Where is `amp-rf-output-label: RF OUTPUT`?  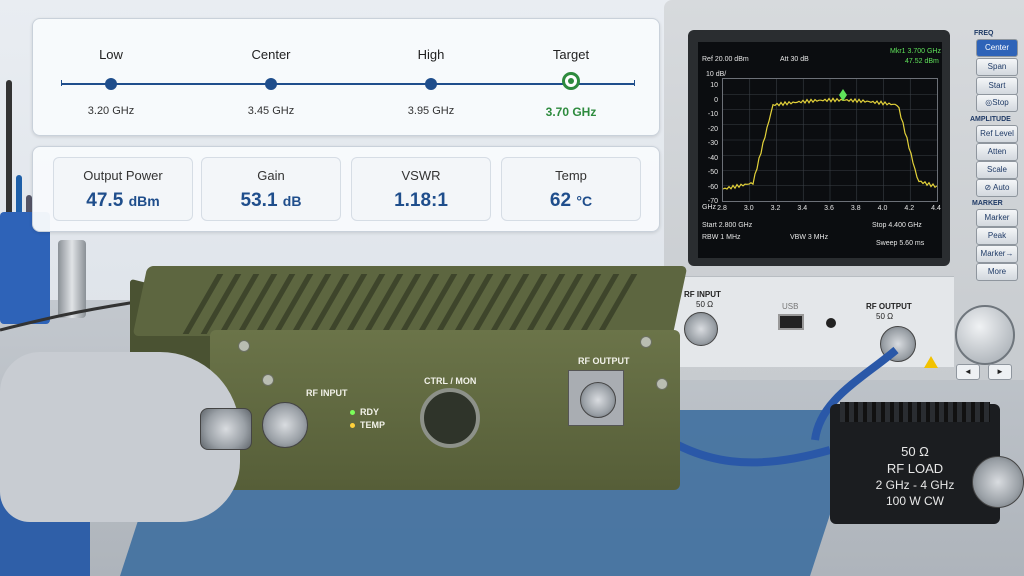
amp-rf-output-label: RF OUTPUT is located at coordinates (604, 361).